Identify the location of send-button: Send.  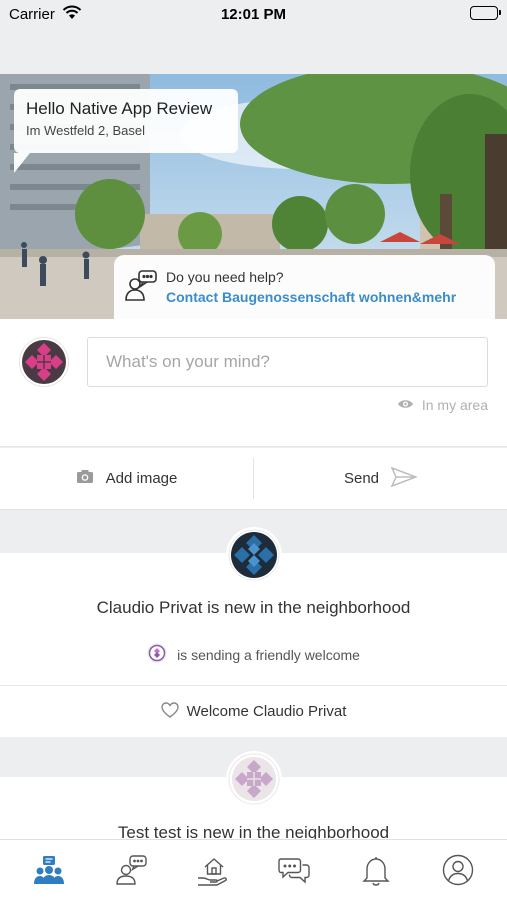
(380, 478).